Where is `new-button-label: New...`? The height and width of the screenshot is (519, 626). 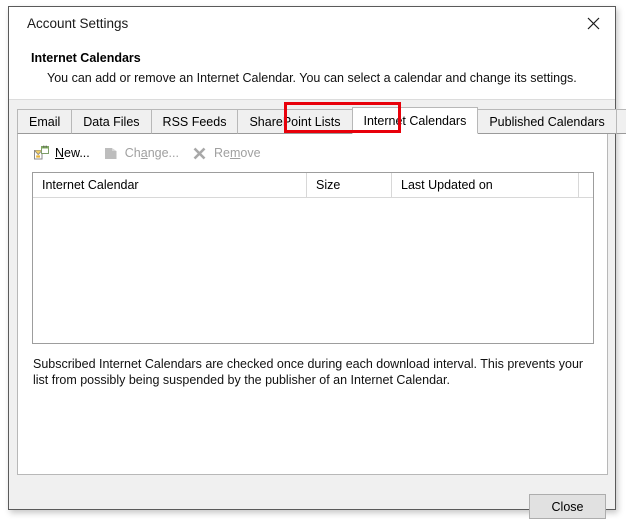 new-button-label: New... is located at coordinates (72, 153).